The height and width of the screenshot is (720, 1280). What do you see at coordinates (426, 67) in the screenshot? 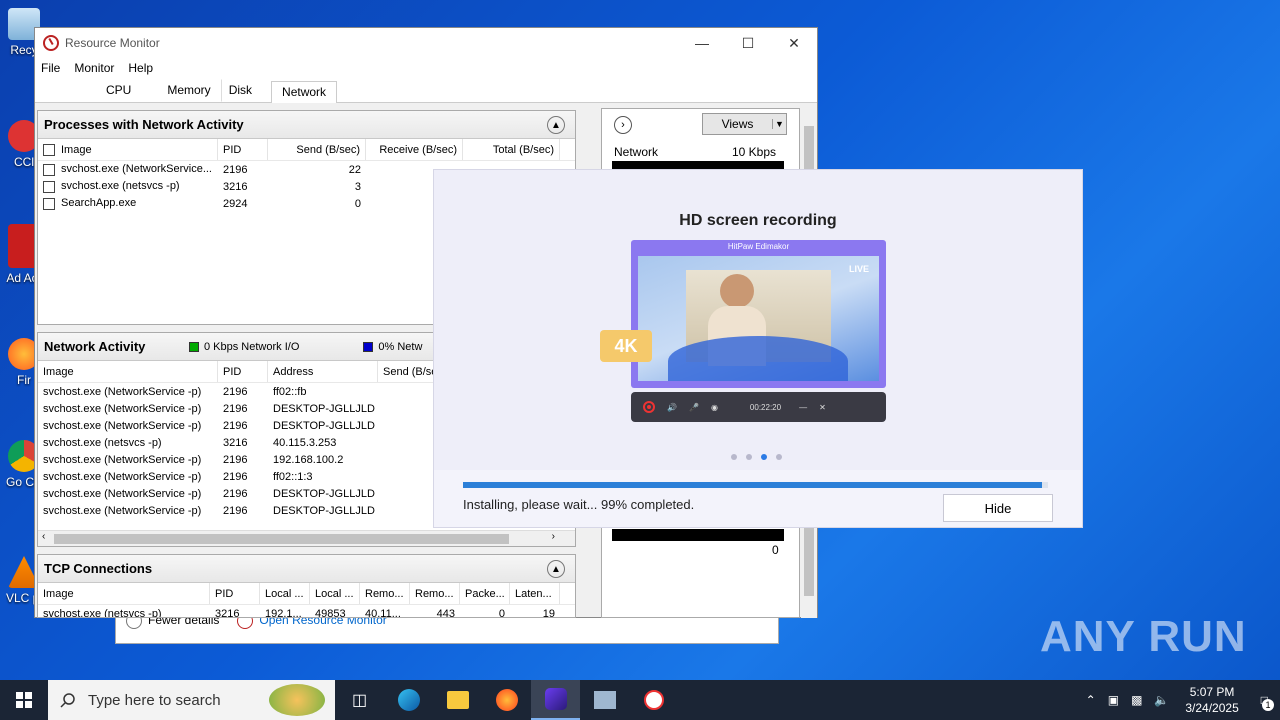
I see `menu-bar: File Monitor Help` at bounding box center [426, 67].